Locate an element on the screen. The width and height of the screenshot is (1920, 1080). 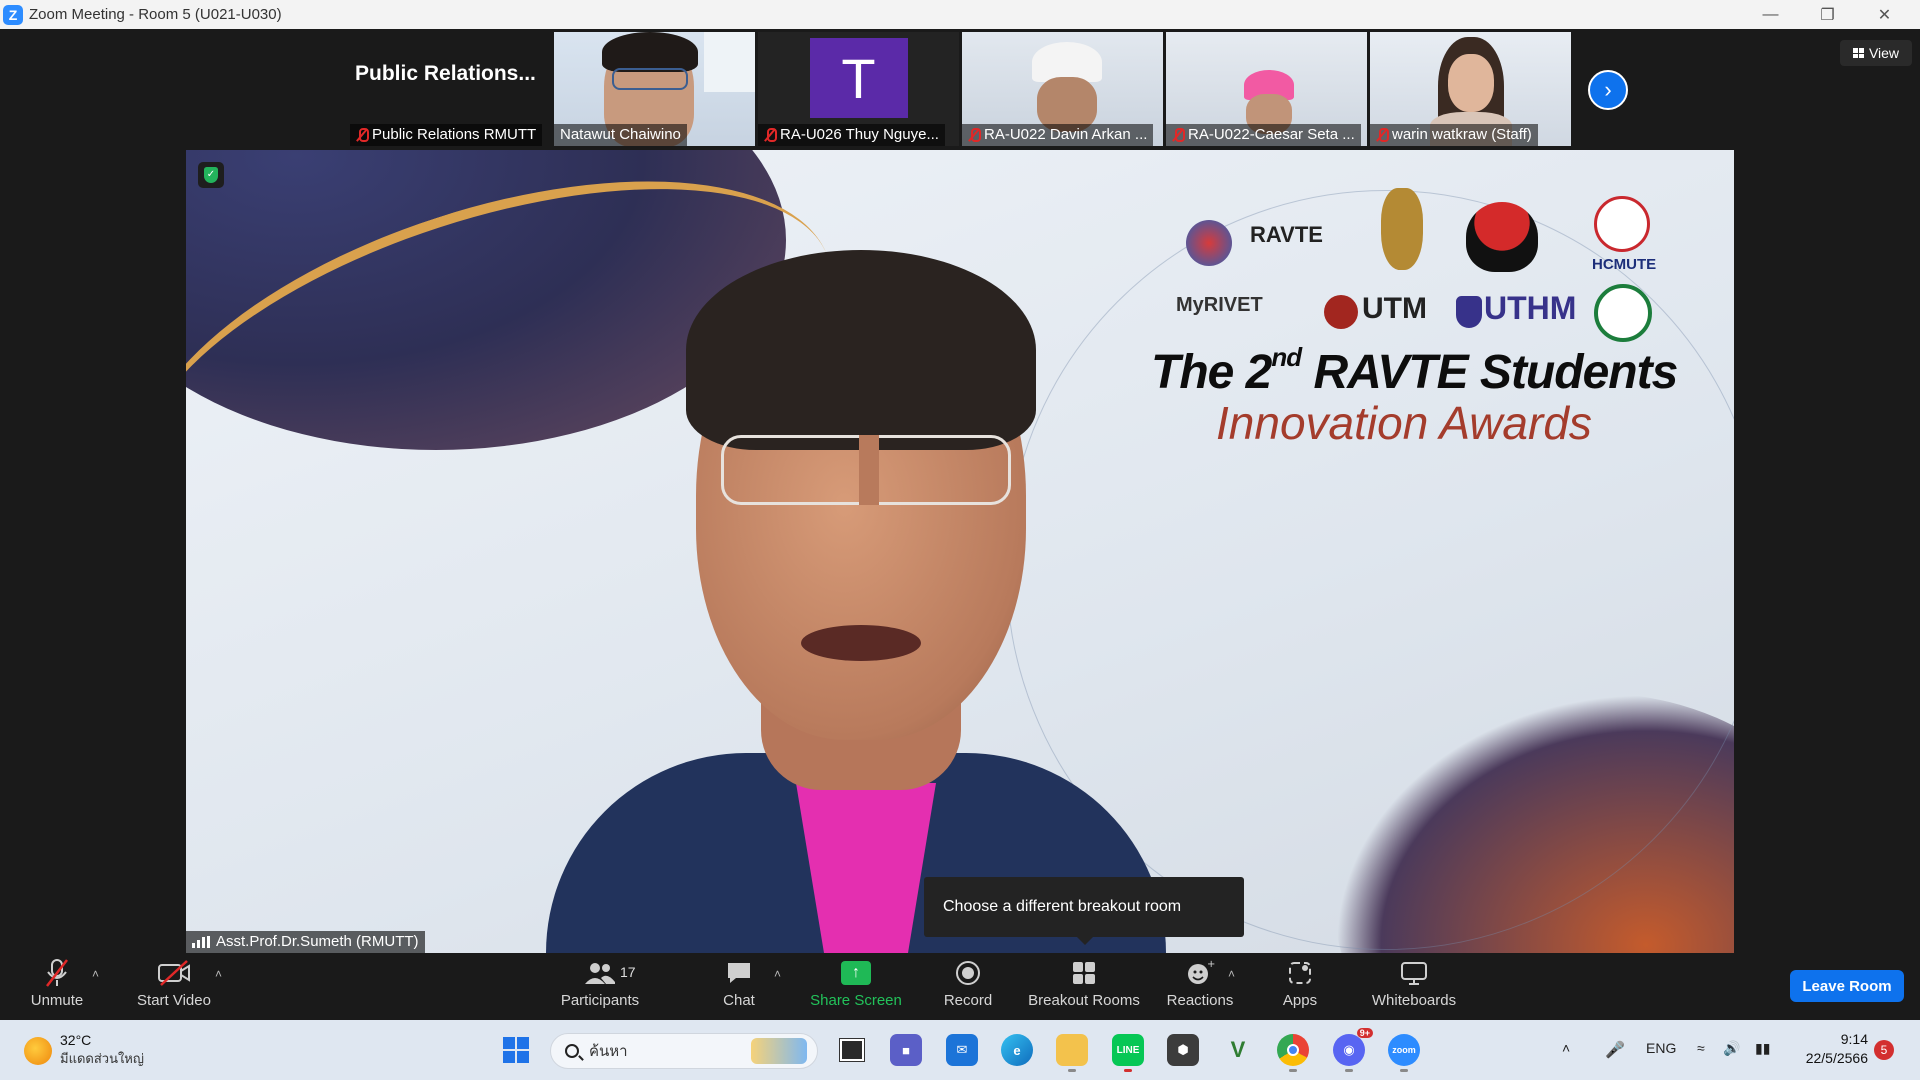
share-screen-button: ↑ Share Screen is located at coordinates (856, 987).